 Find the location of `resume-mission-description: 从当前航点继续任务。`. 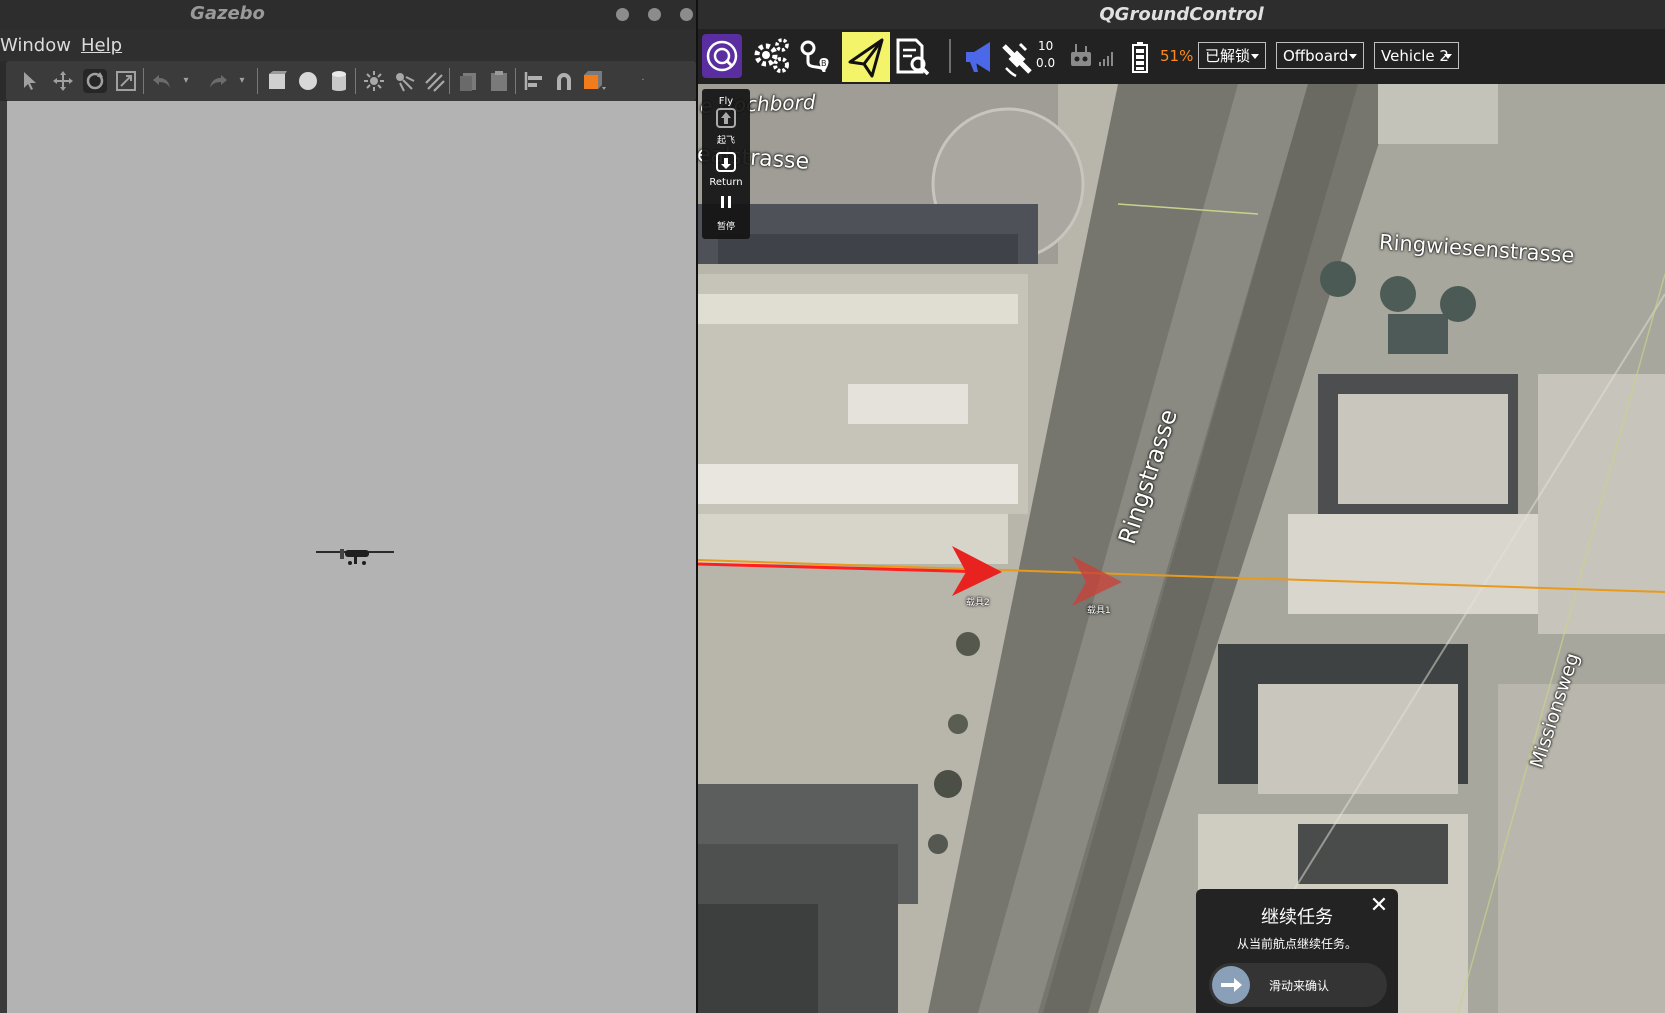

resume-mission-description: 从当前航点继续任务。 is located at coordinates (1296, 944).